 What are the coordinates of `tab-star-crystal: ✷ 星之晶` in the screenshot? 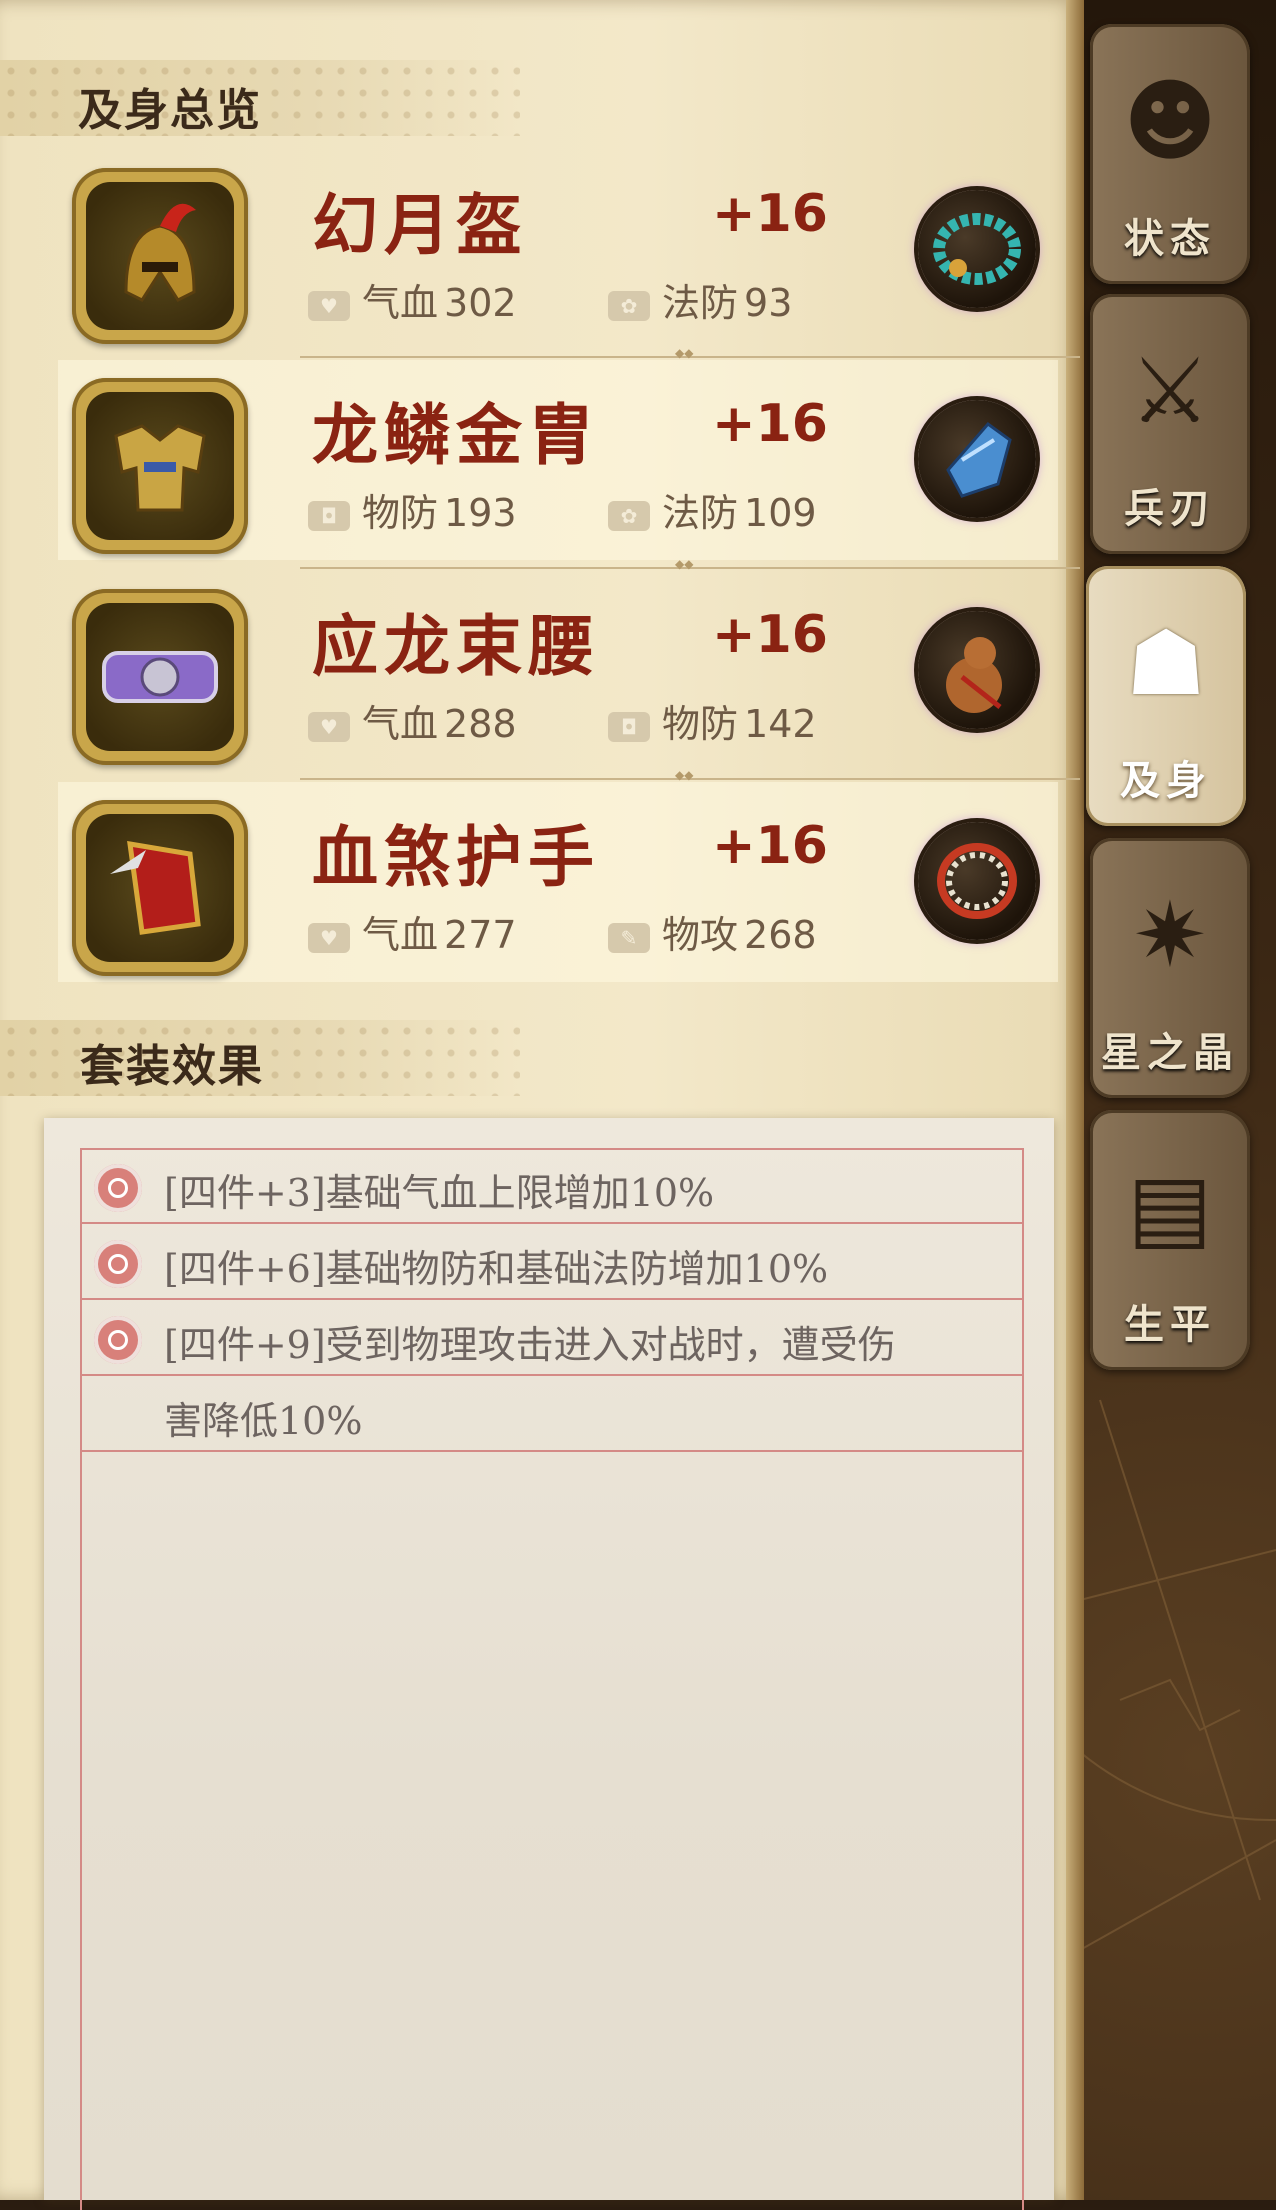 It's located at (1170, 968).